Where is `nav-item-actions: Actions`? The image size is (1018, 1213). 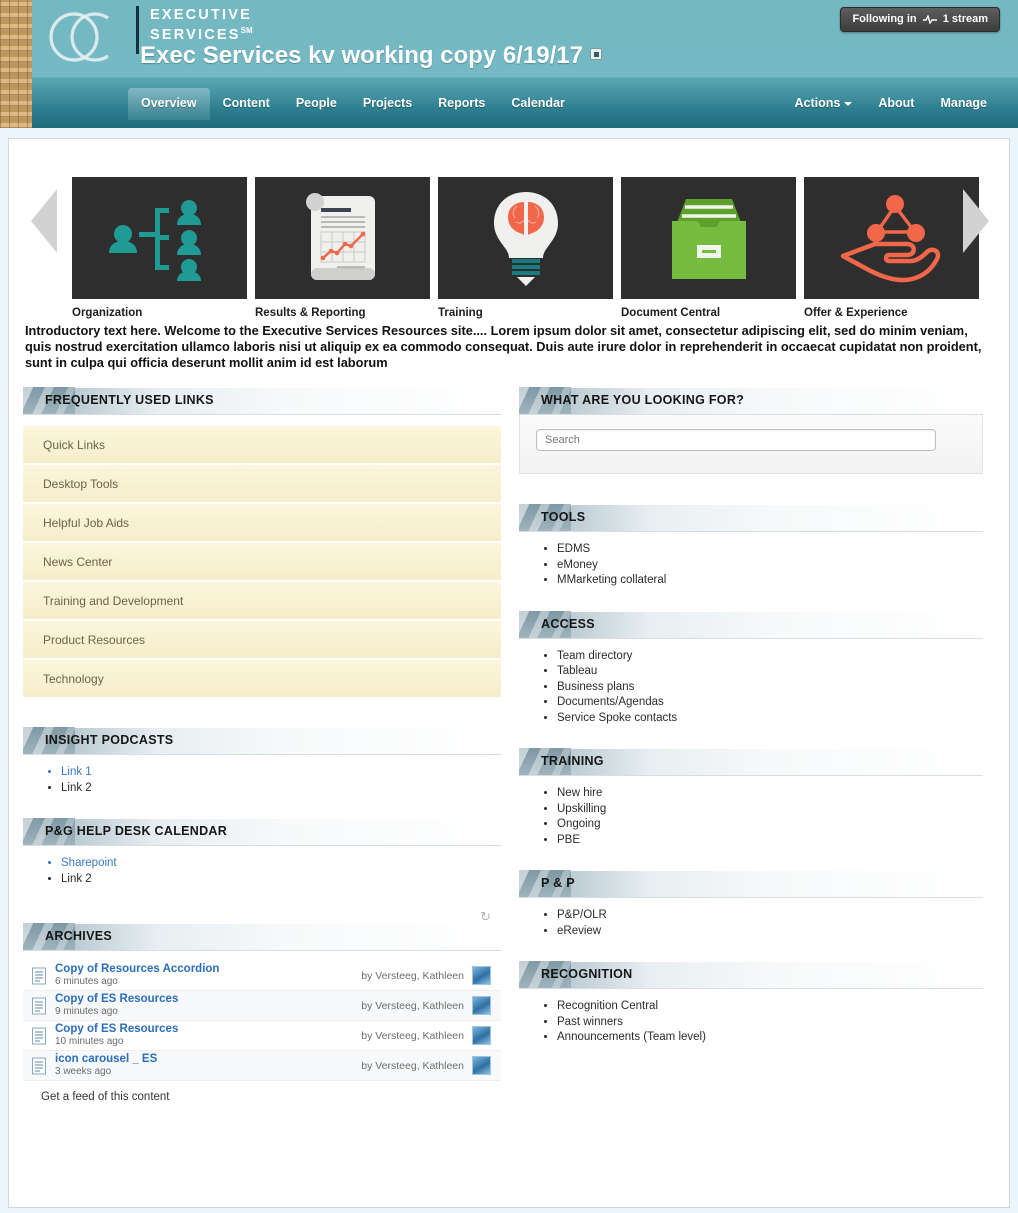 nav-item-actions: Actions is located at coordinates (824, 104).